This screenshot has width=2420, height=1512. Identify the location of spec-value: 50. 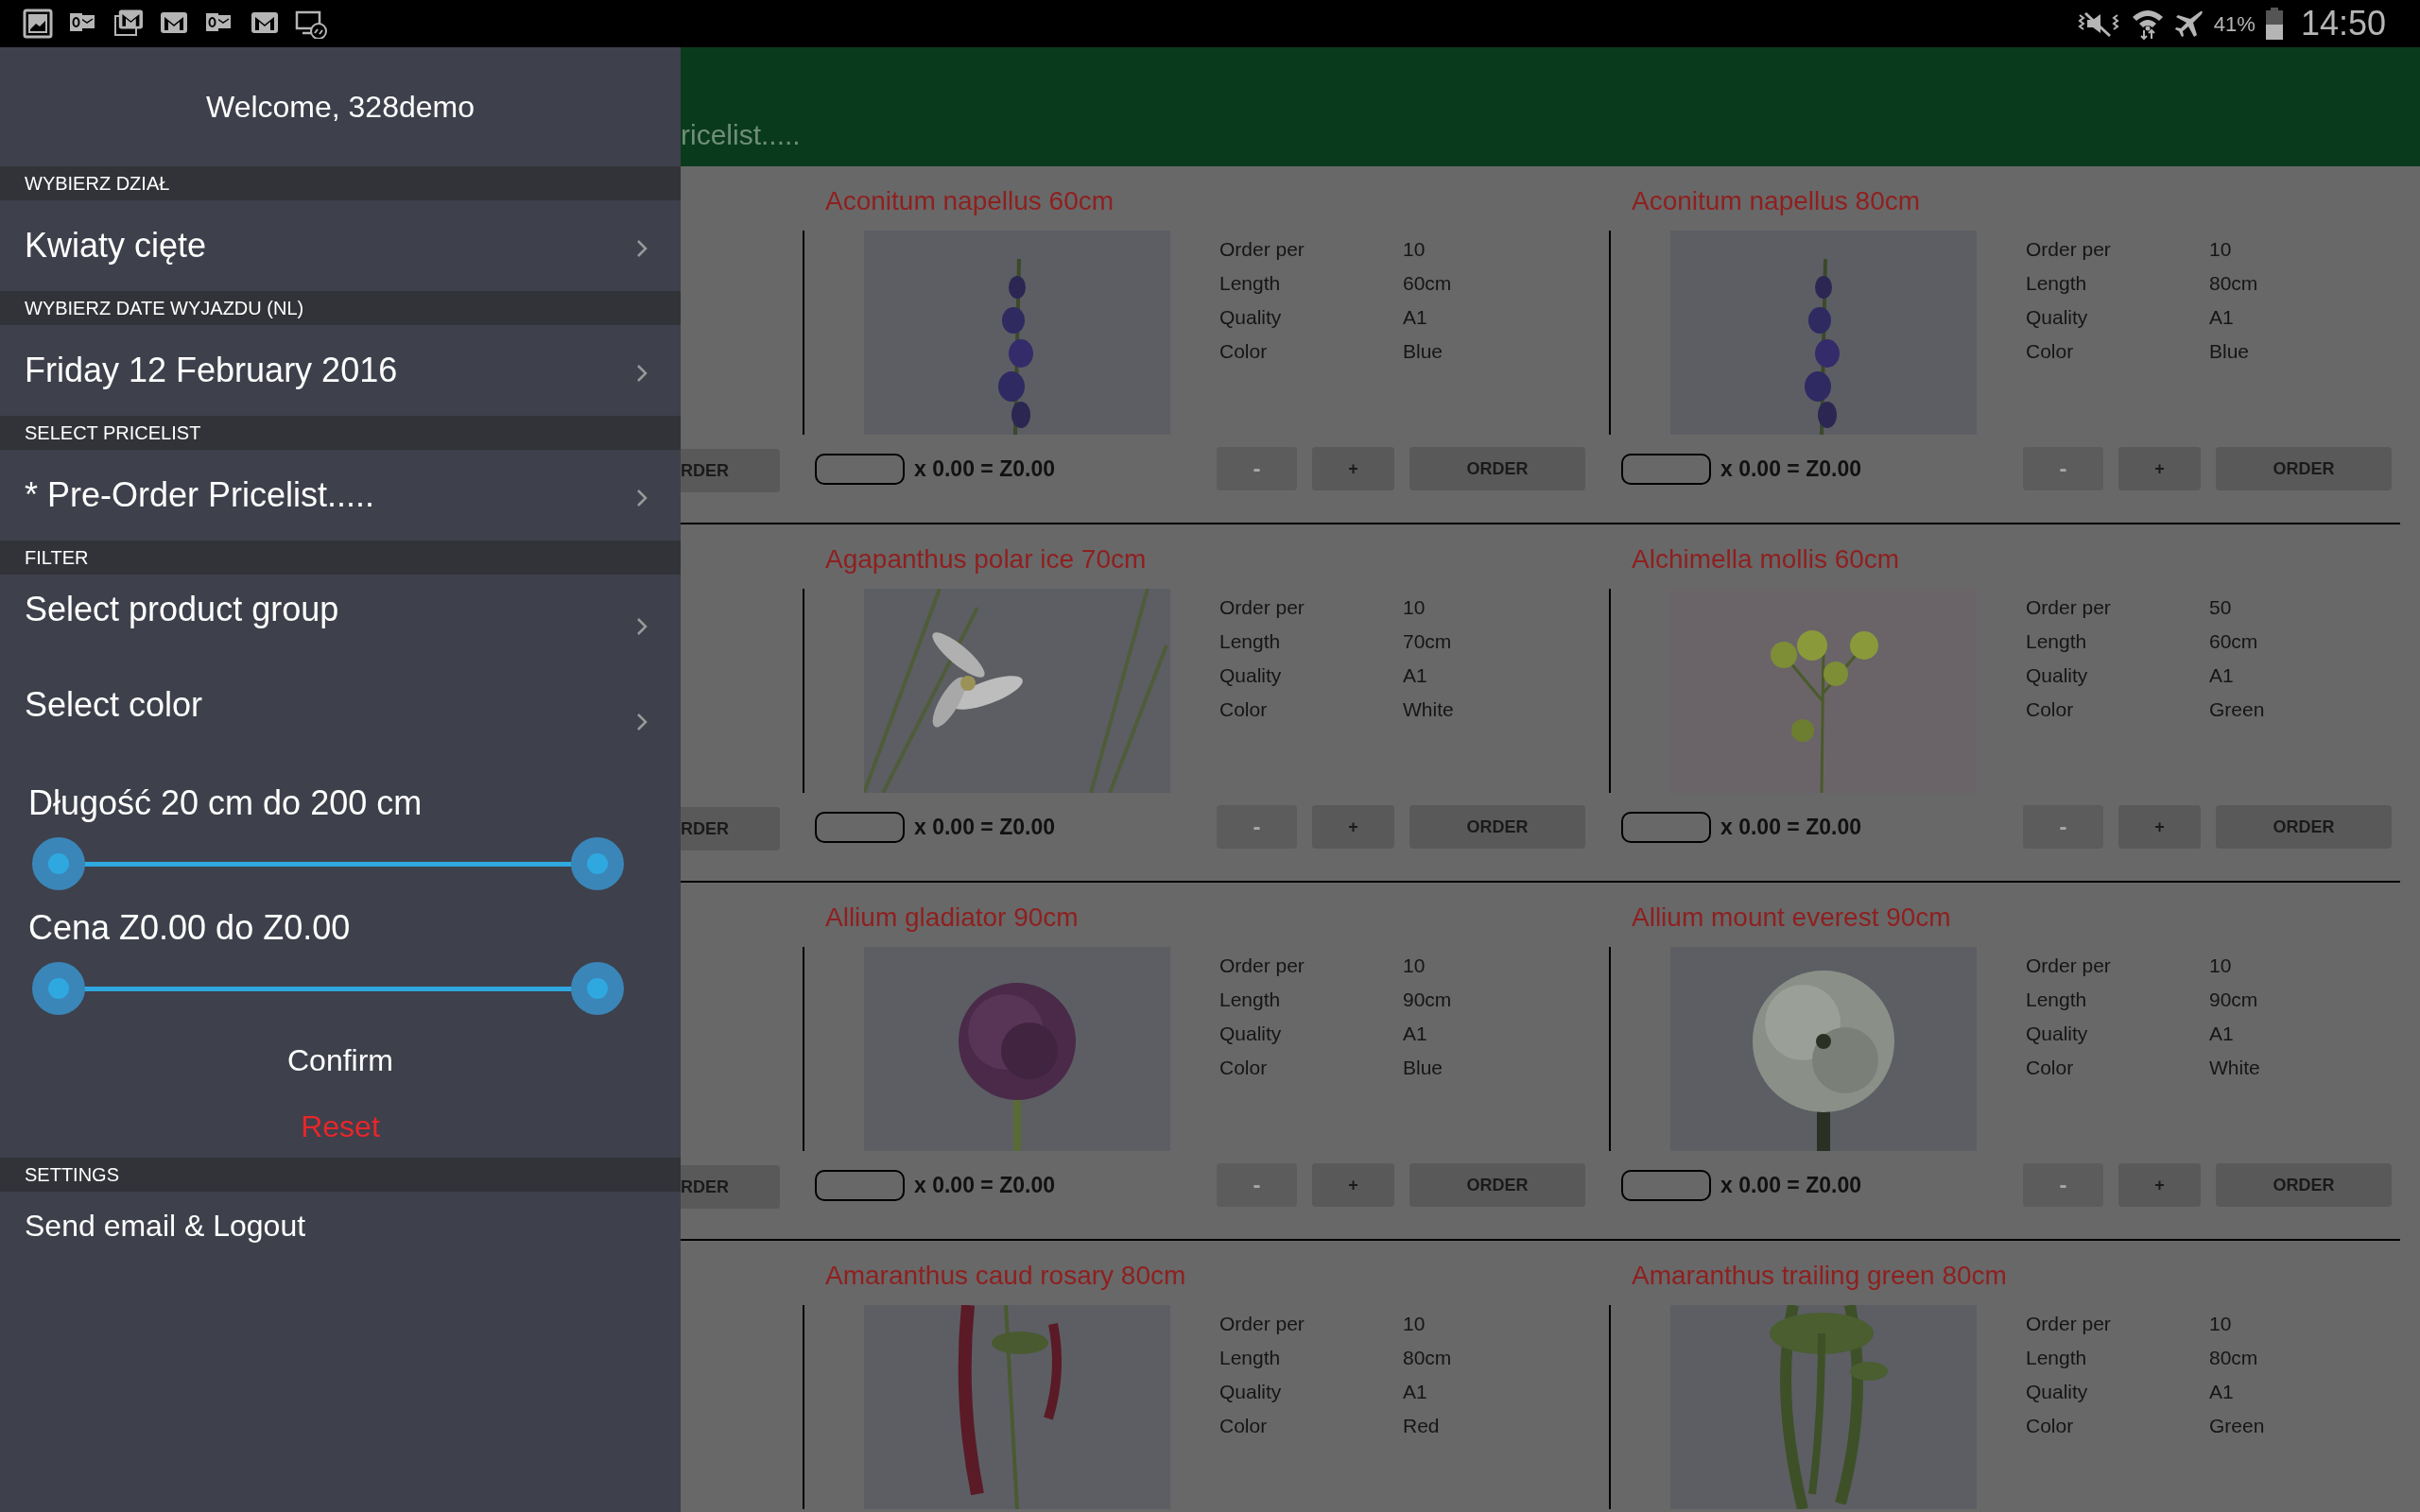
(2221, 607).